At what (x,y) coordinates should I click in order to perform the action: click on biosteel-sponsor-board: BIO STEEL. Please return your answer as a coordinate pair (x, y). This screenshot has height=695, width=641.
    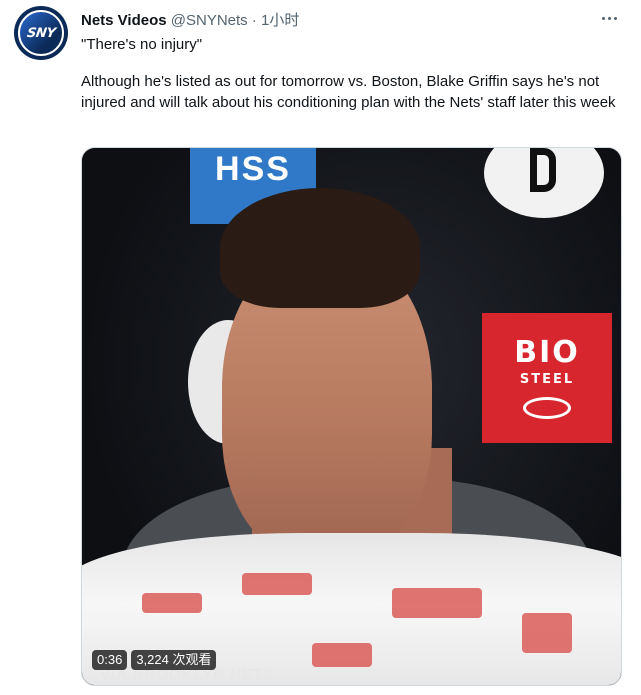
    Looking at the image, I should click on (547, 378).